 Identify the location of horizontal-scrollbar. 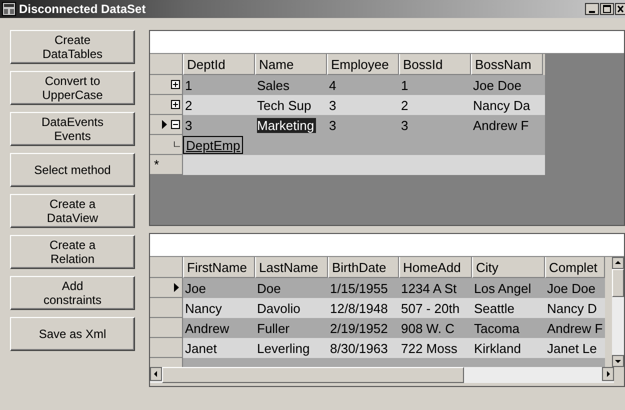
(382, 375).